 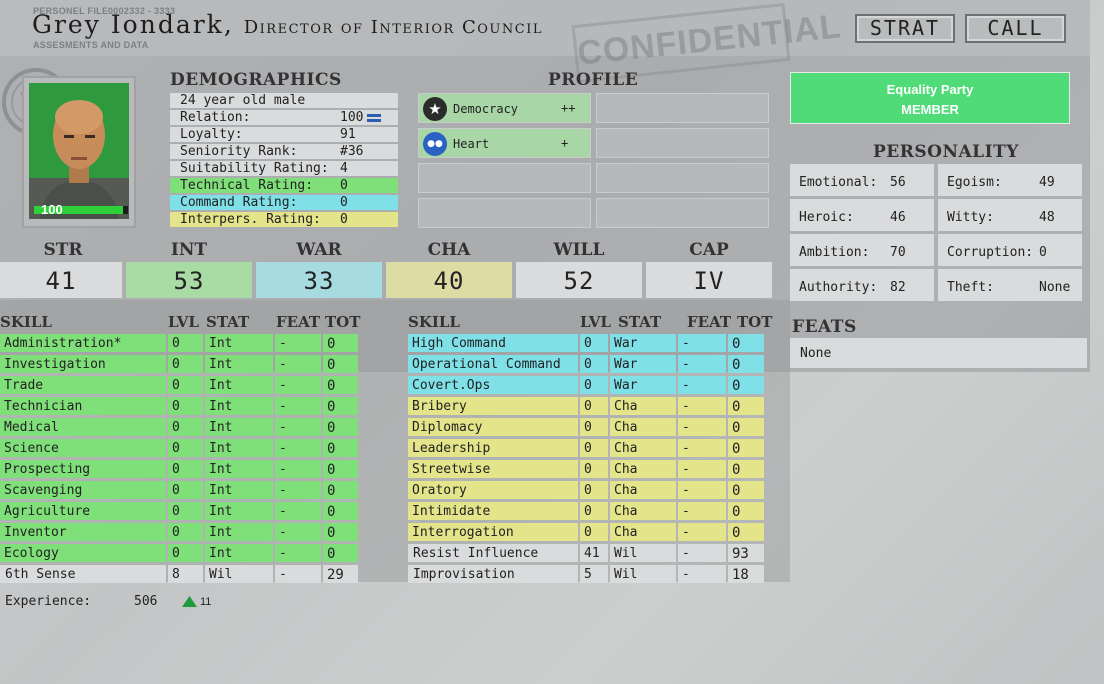 What do you see at coordinates (1047, 217) in the screenshot?
I see `personality-value: 48` at bounding box center [1047, 217].